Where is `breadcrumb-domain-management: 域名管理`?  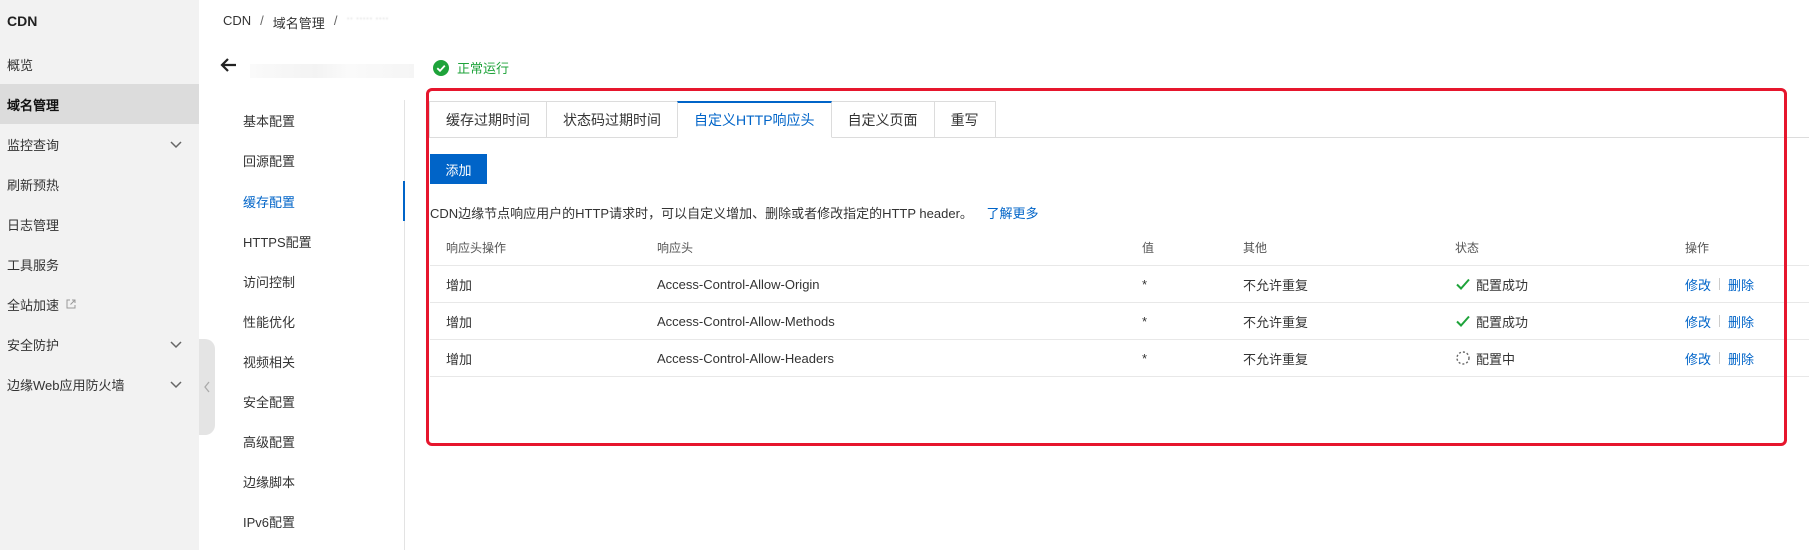 breadcrumb-domain-management: 域名管理 is located at coordinates (299, 22).